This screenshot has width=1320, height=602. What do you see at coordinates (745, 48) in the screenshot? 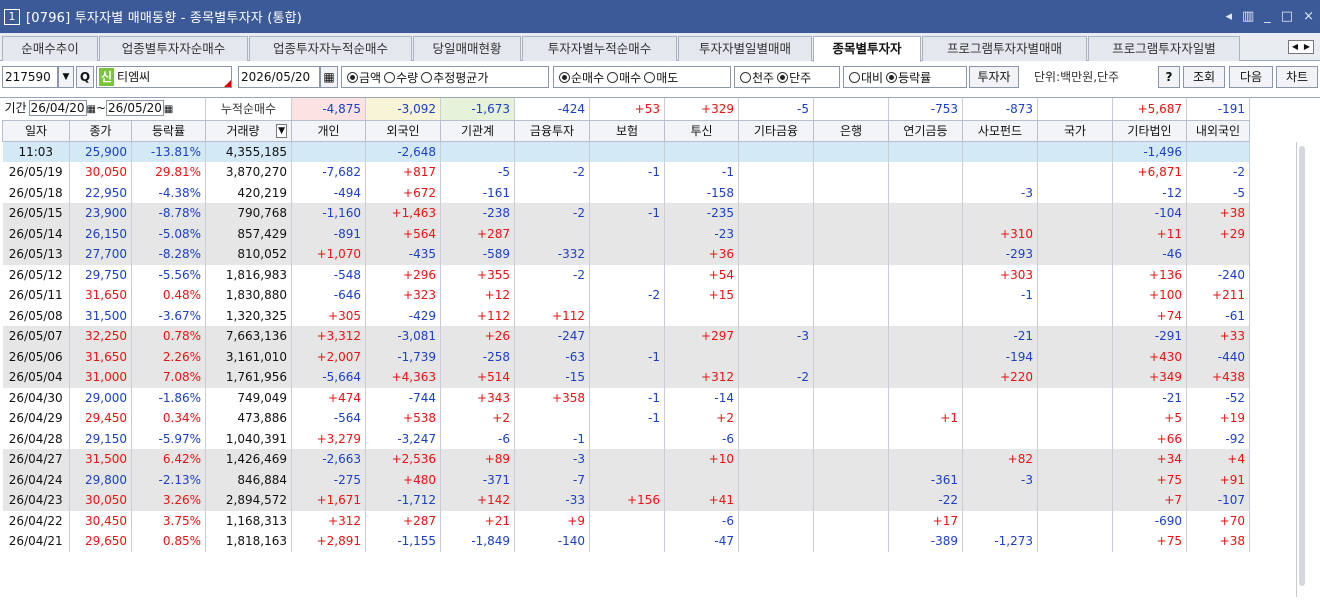
I see `tab-investor-daily: 투자자별일별매매` at bounding box center [745, 48].